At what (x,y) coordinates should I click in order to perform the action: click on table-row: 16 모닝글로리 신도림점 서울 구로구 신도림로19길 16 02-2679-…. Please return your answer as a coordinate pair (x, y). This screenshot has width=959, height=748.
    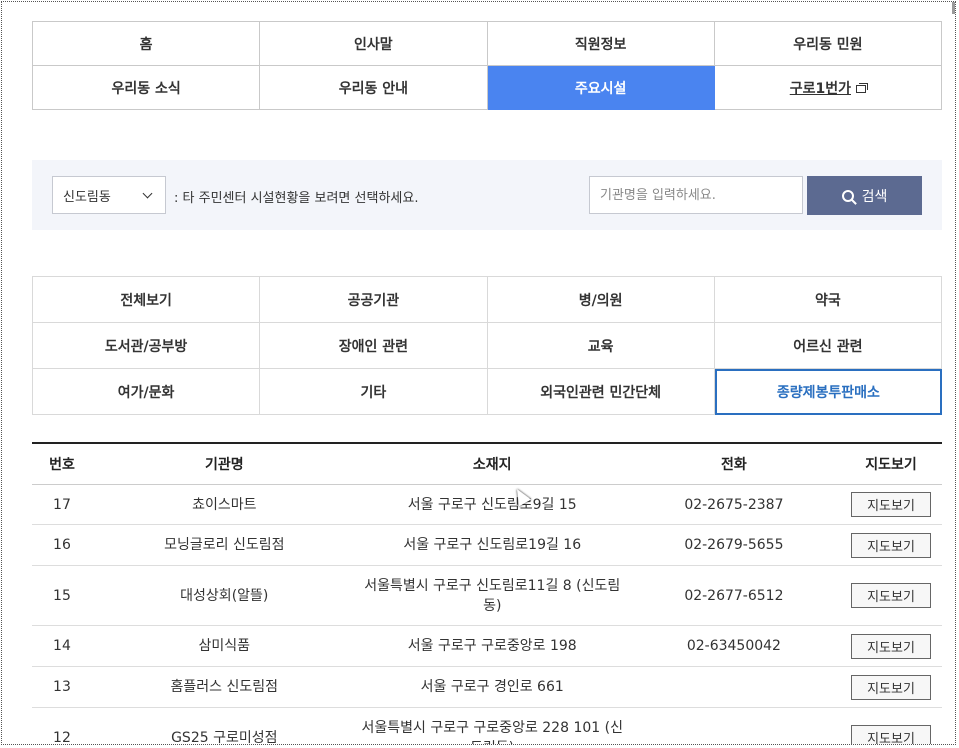
    Looking at the image, I should click on (487, 545).